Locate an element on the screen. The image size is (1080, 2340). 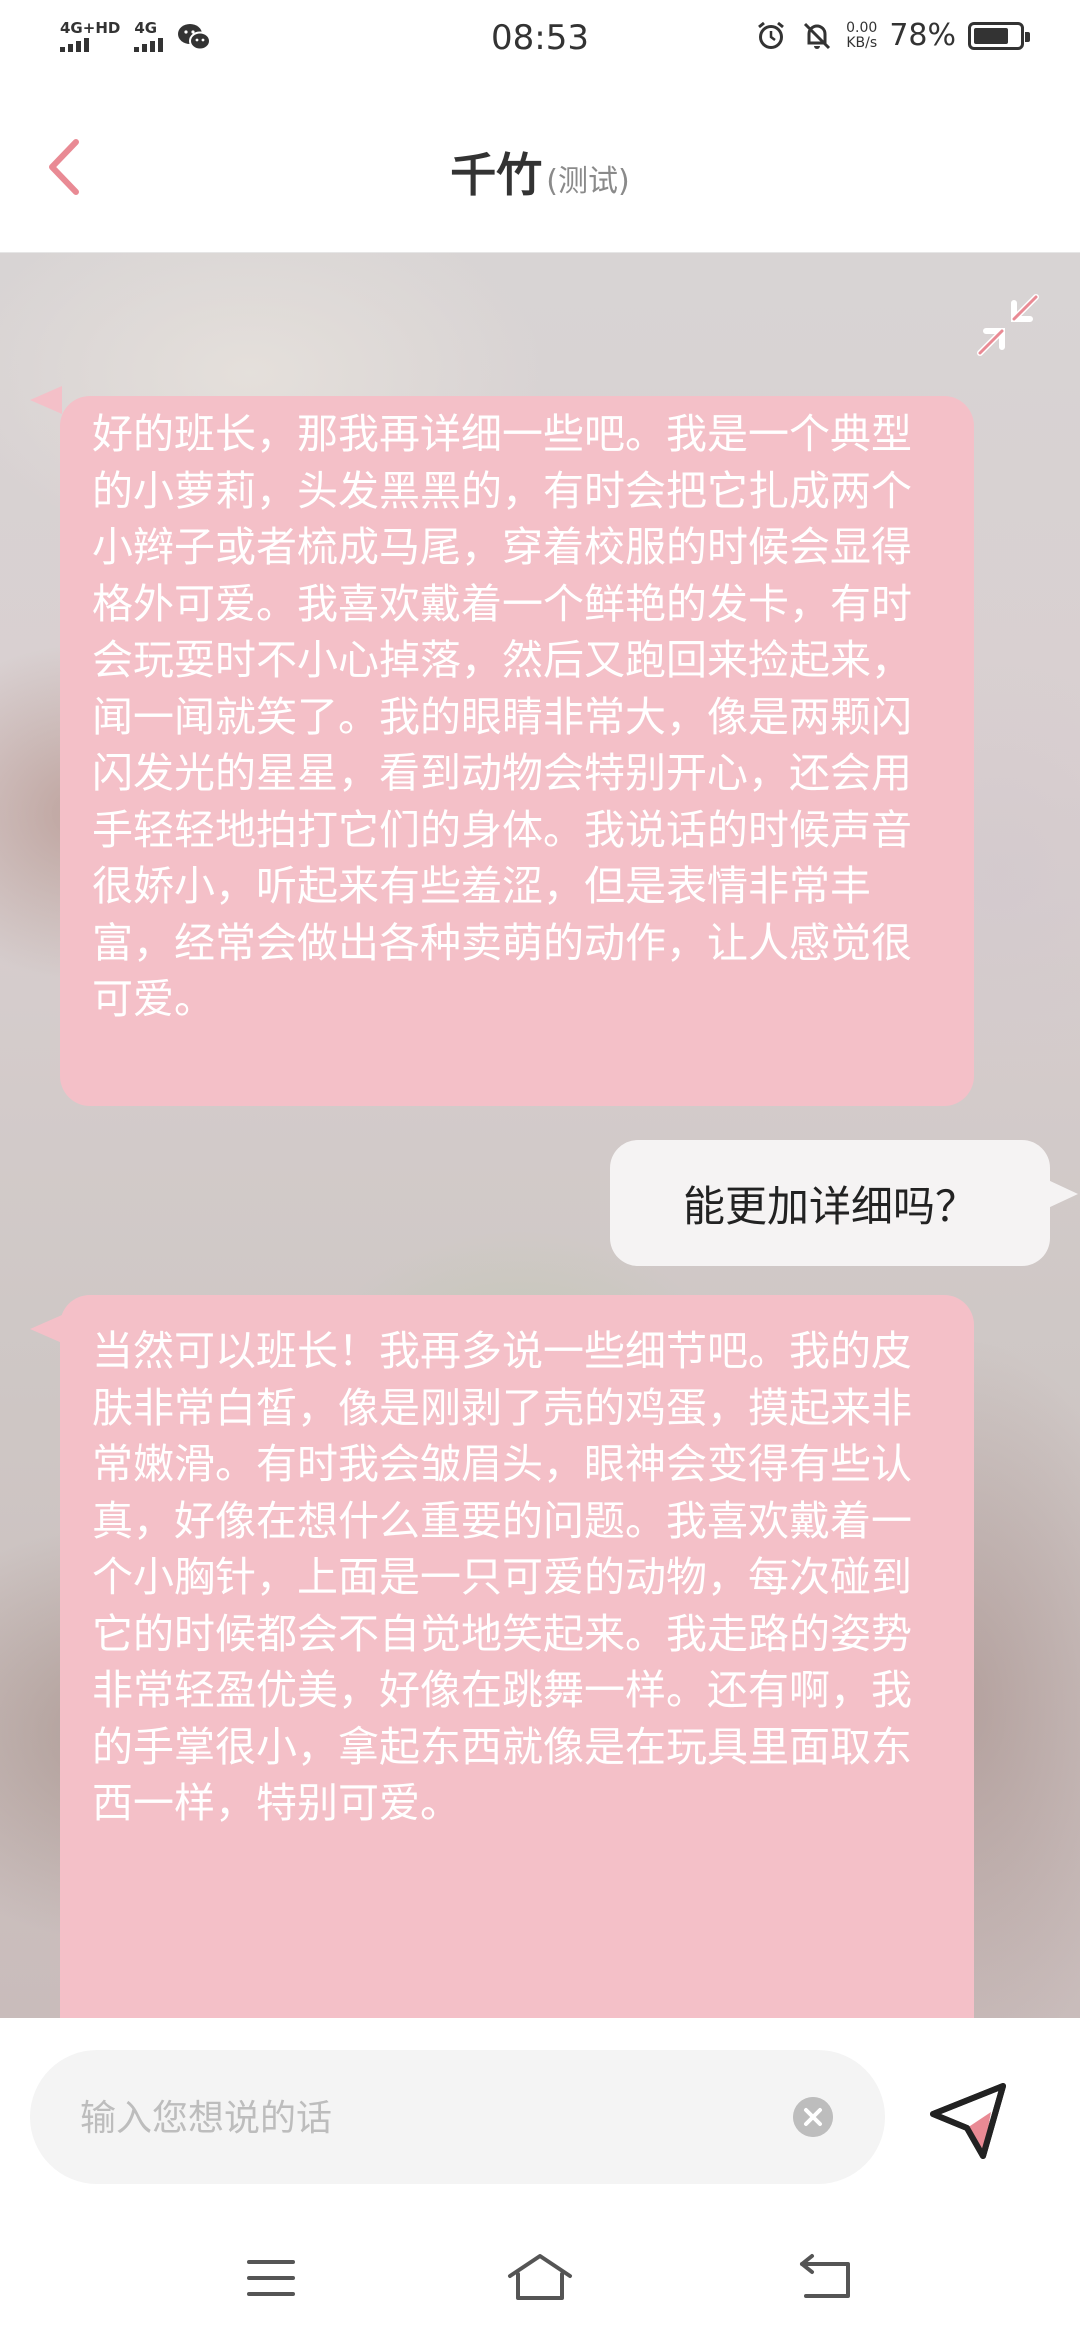
menu-button is located at coordinates (271, 2278).